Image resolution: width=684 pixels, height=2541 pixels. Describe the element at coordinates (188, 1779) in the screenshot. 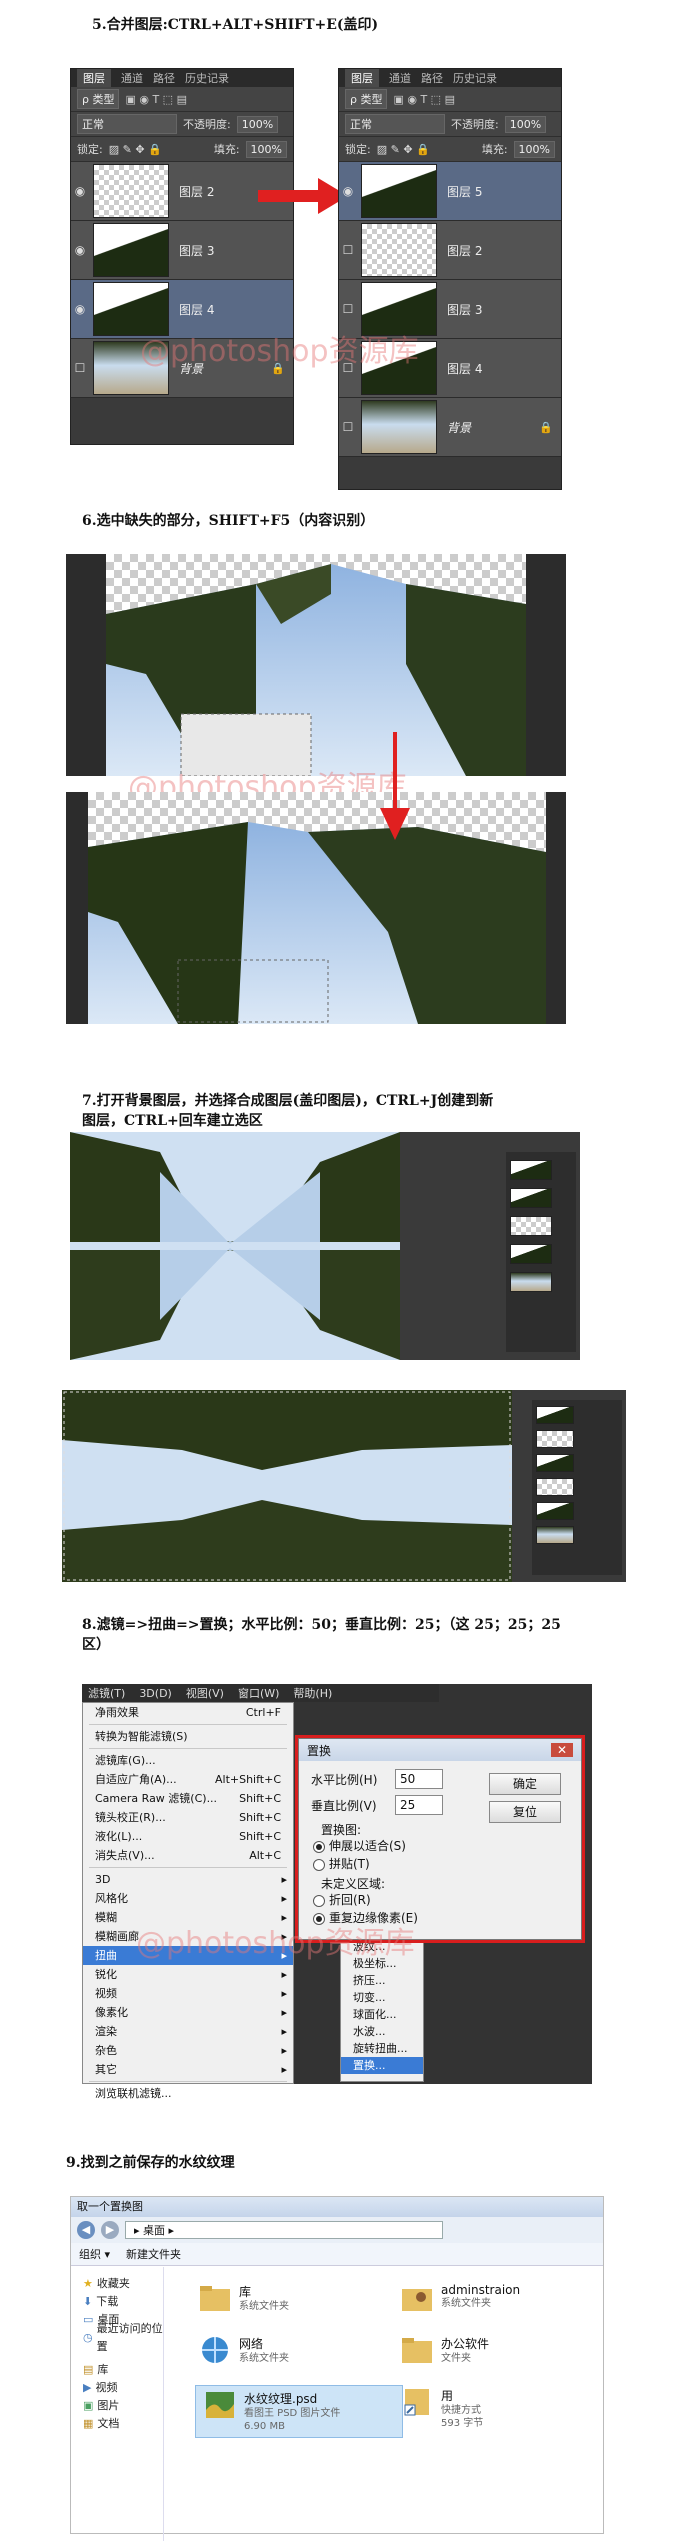

I see `filter-menu-item: 自适应广角(A)... Alt+Shift+C` at that location.